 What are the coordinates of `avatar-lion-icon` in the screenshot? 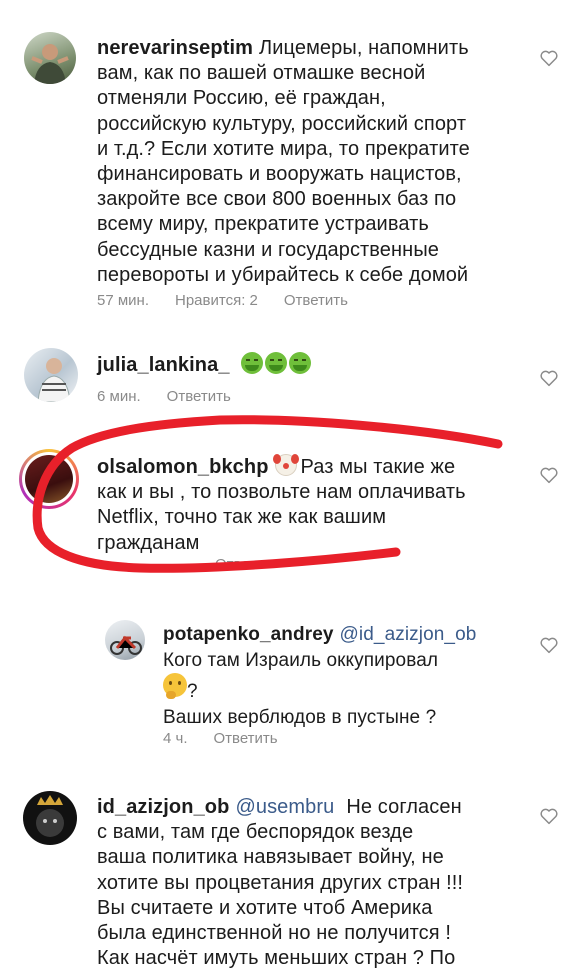 It's located at (50, 816).